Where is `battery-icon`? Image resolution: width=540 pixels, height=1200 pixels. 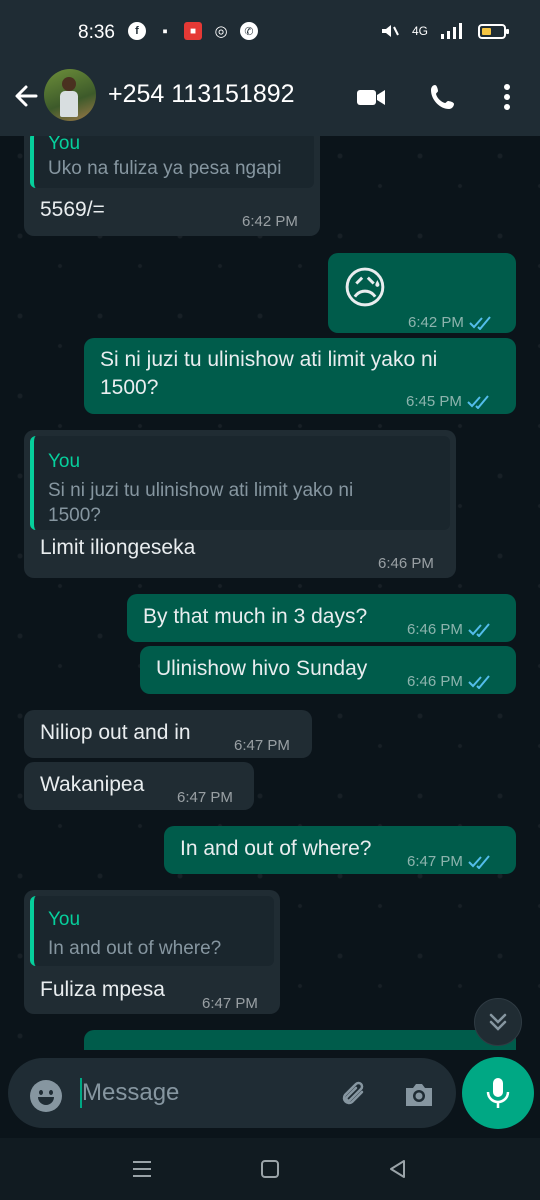
battery-icon is located at coordinates (493, 31).